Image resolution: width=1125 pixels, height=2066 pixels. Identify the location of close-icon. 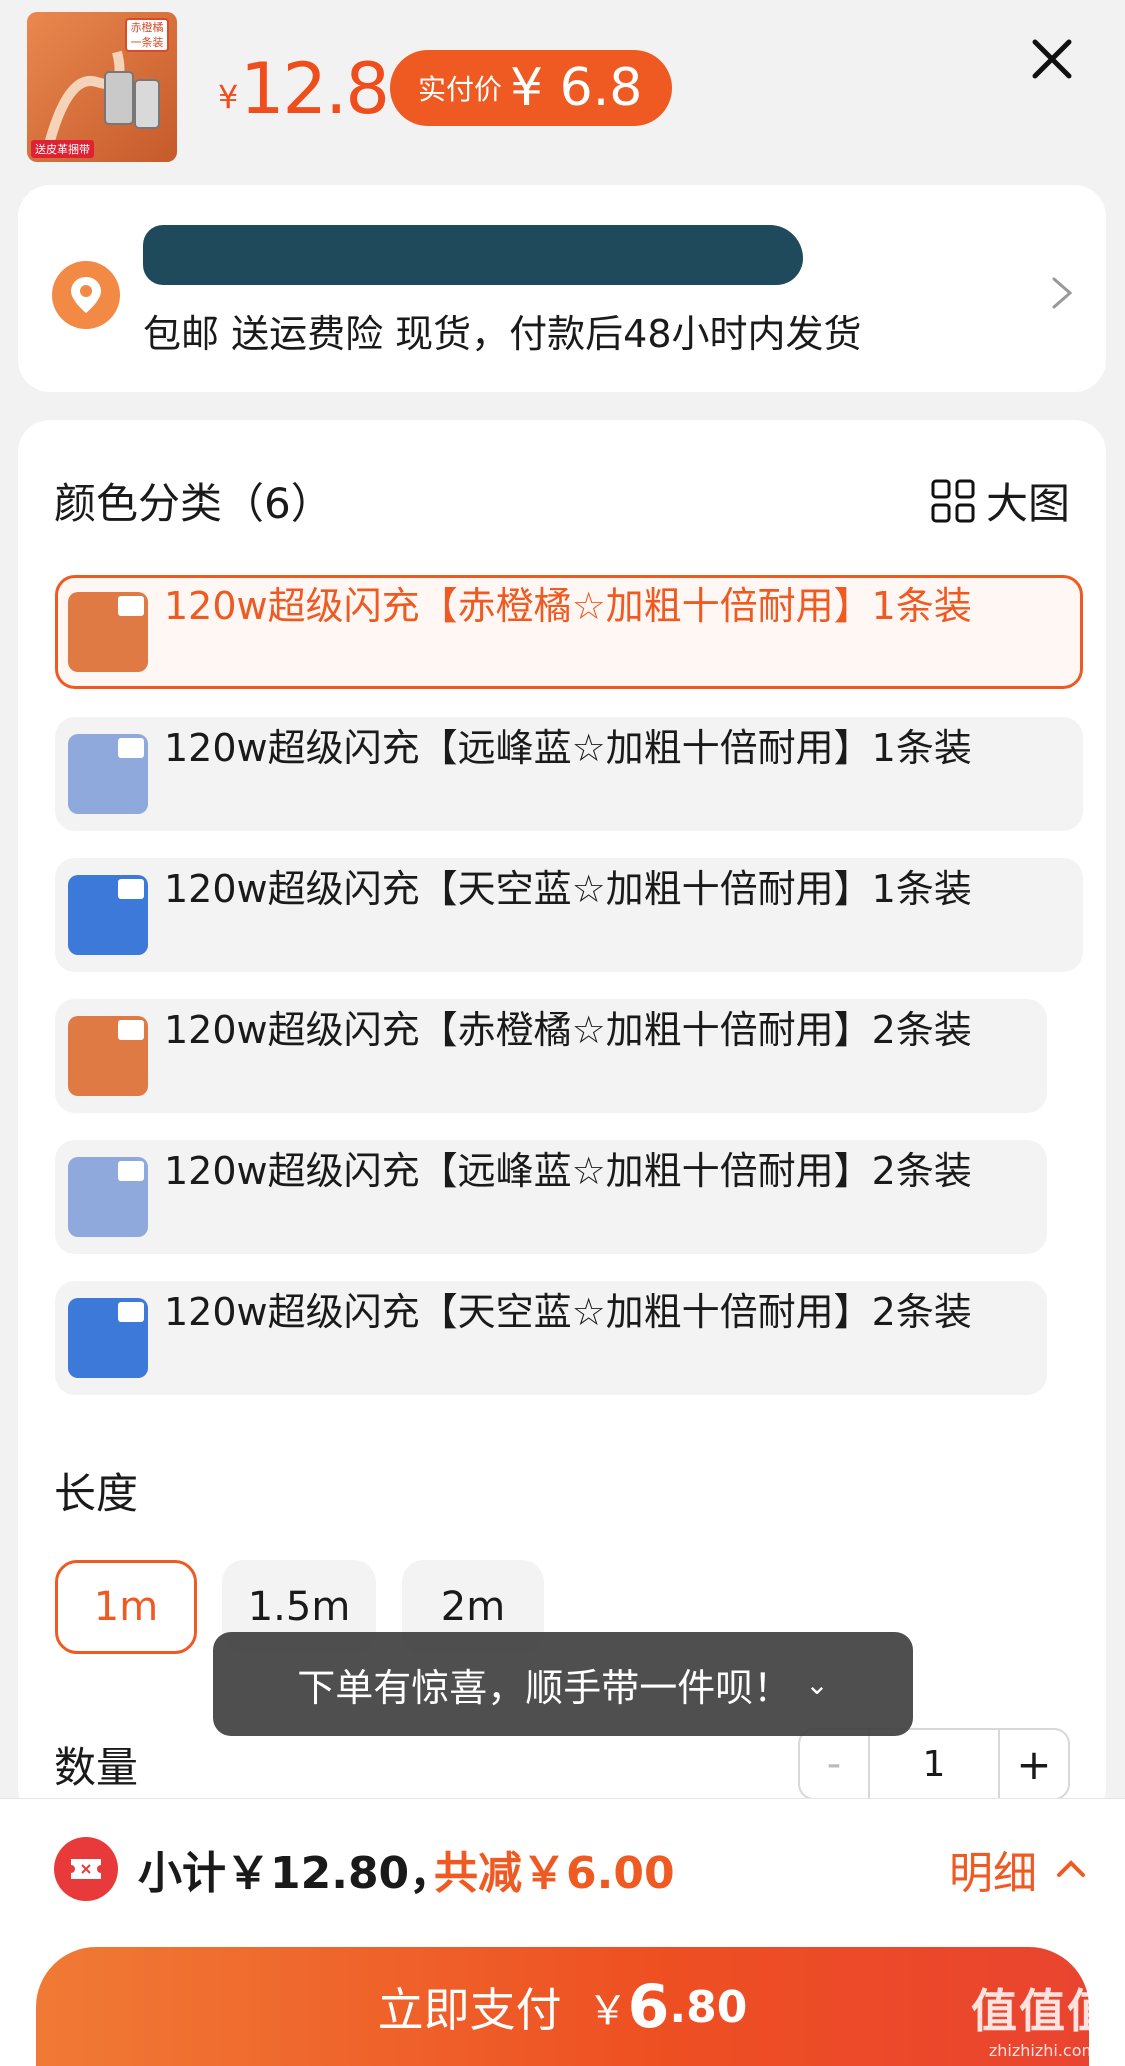
(1052, 59).